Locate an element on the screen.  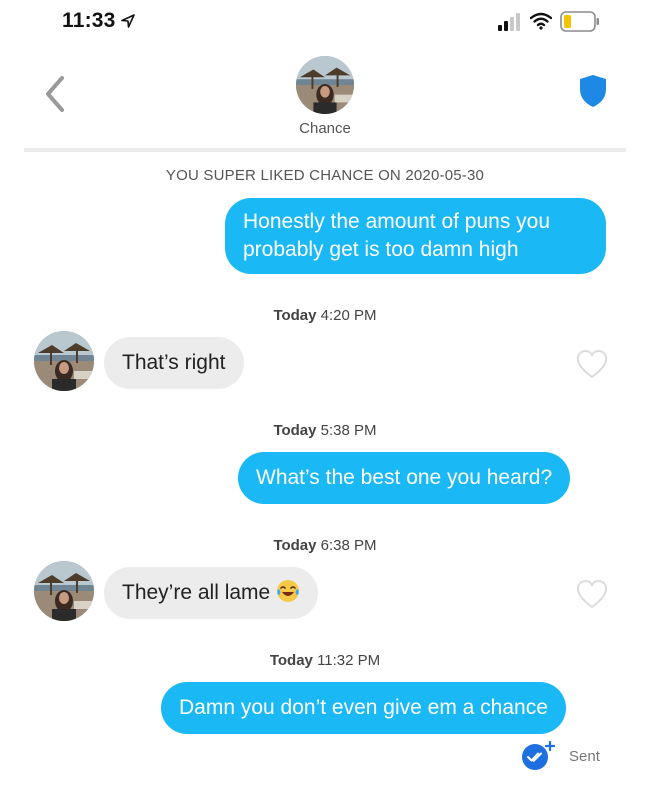
message-bubble-incoming: They’re all lame is located at coordinates (211, 593).